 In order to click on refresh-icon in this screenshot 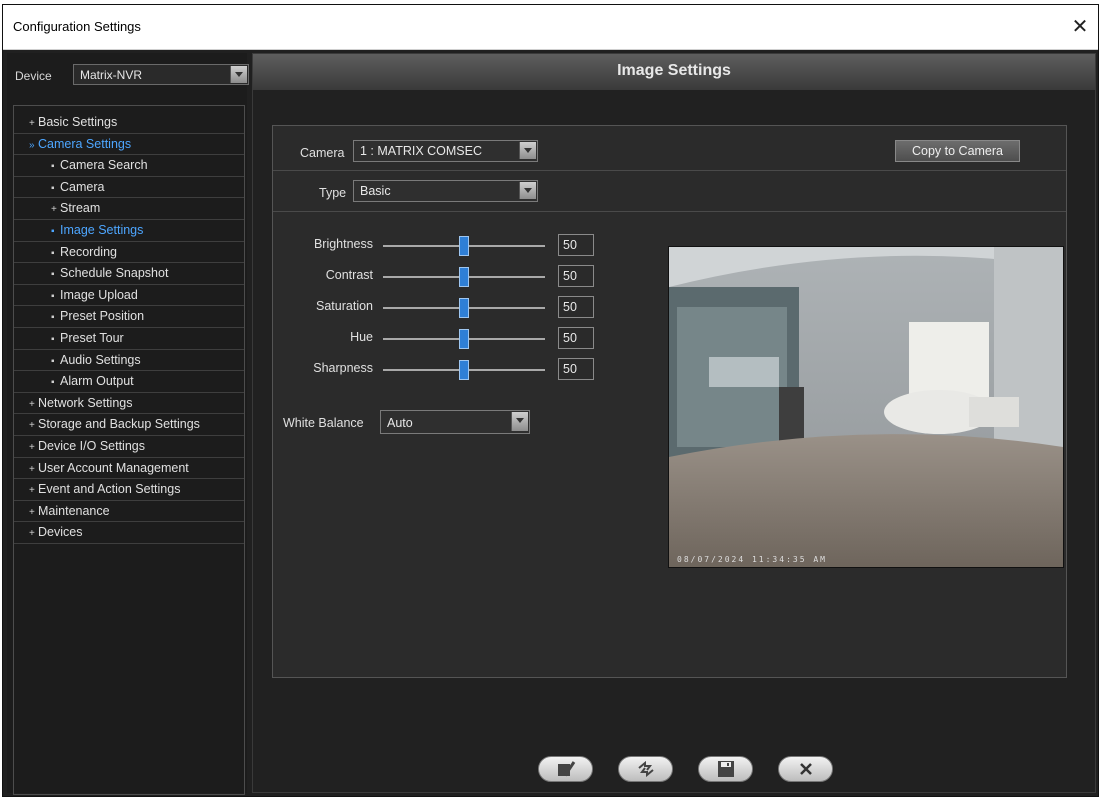, I will do `click(646, 769)`.